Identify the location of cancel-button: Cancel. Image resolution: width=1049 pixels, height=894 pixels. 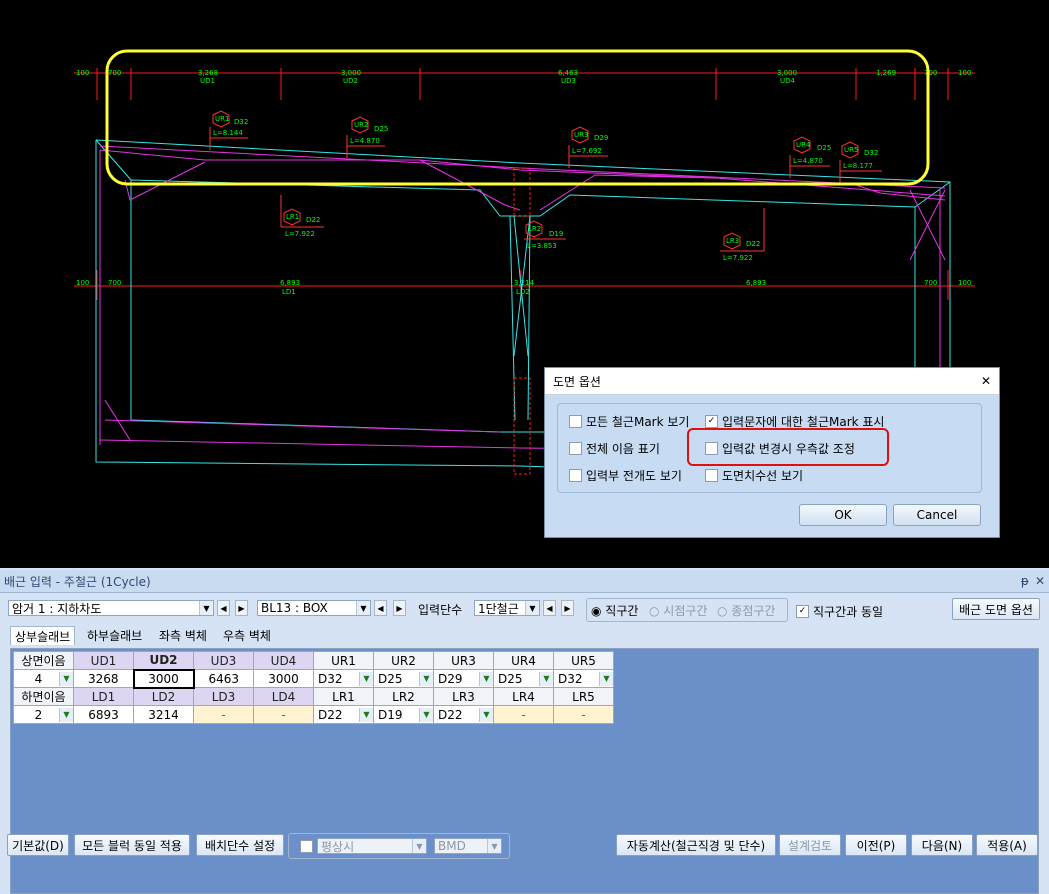
(937, 515).